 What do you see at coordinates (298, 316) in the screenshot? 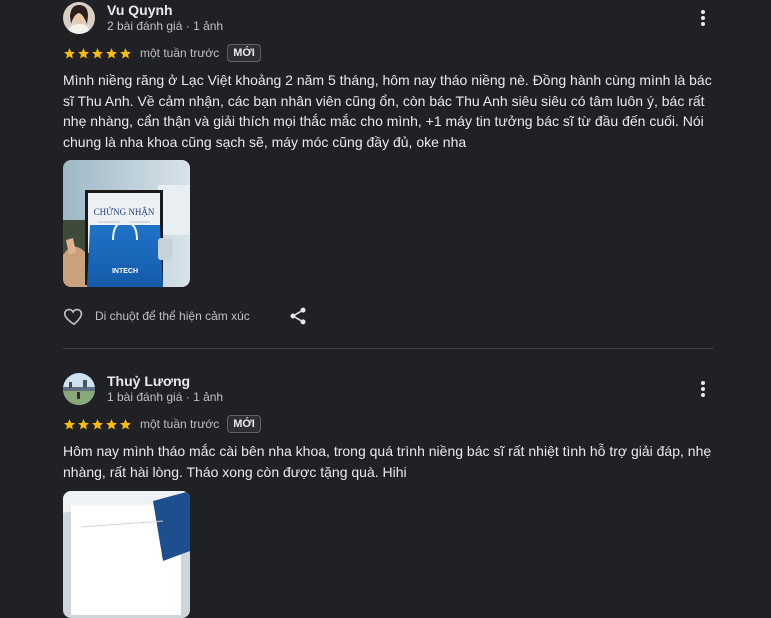
I see `share-icon` at bounding box center [298, 316].